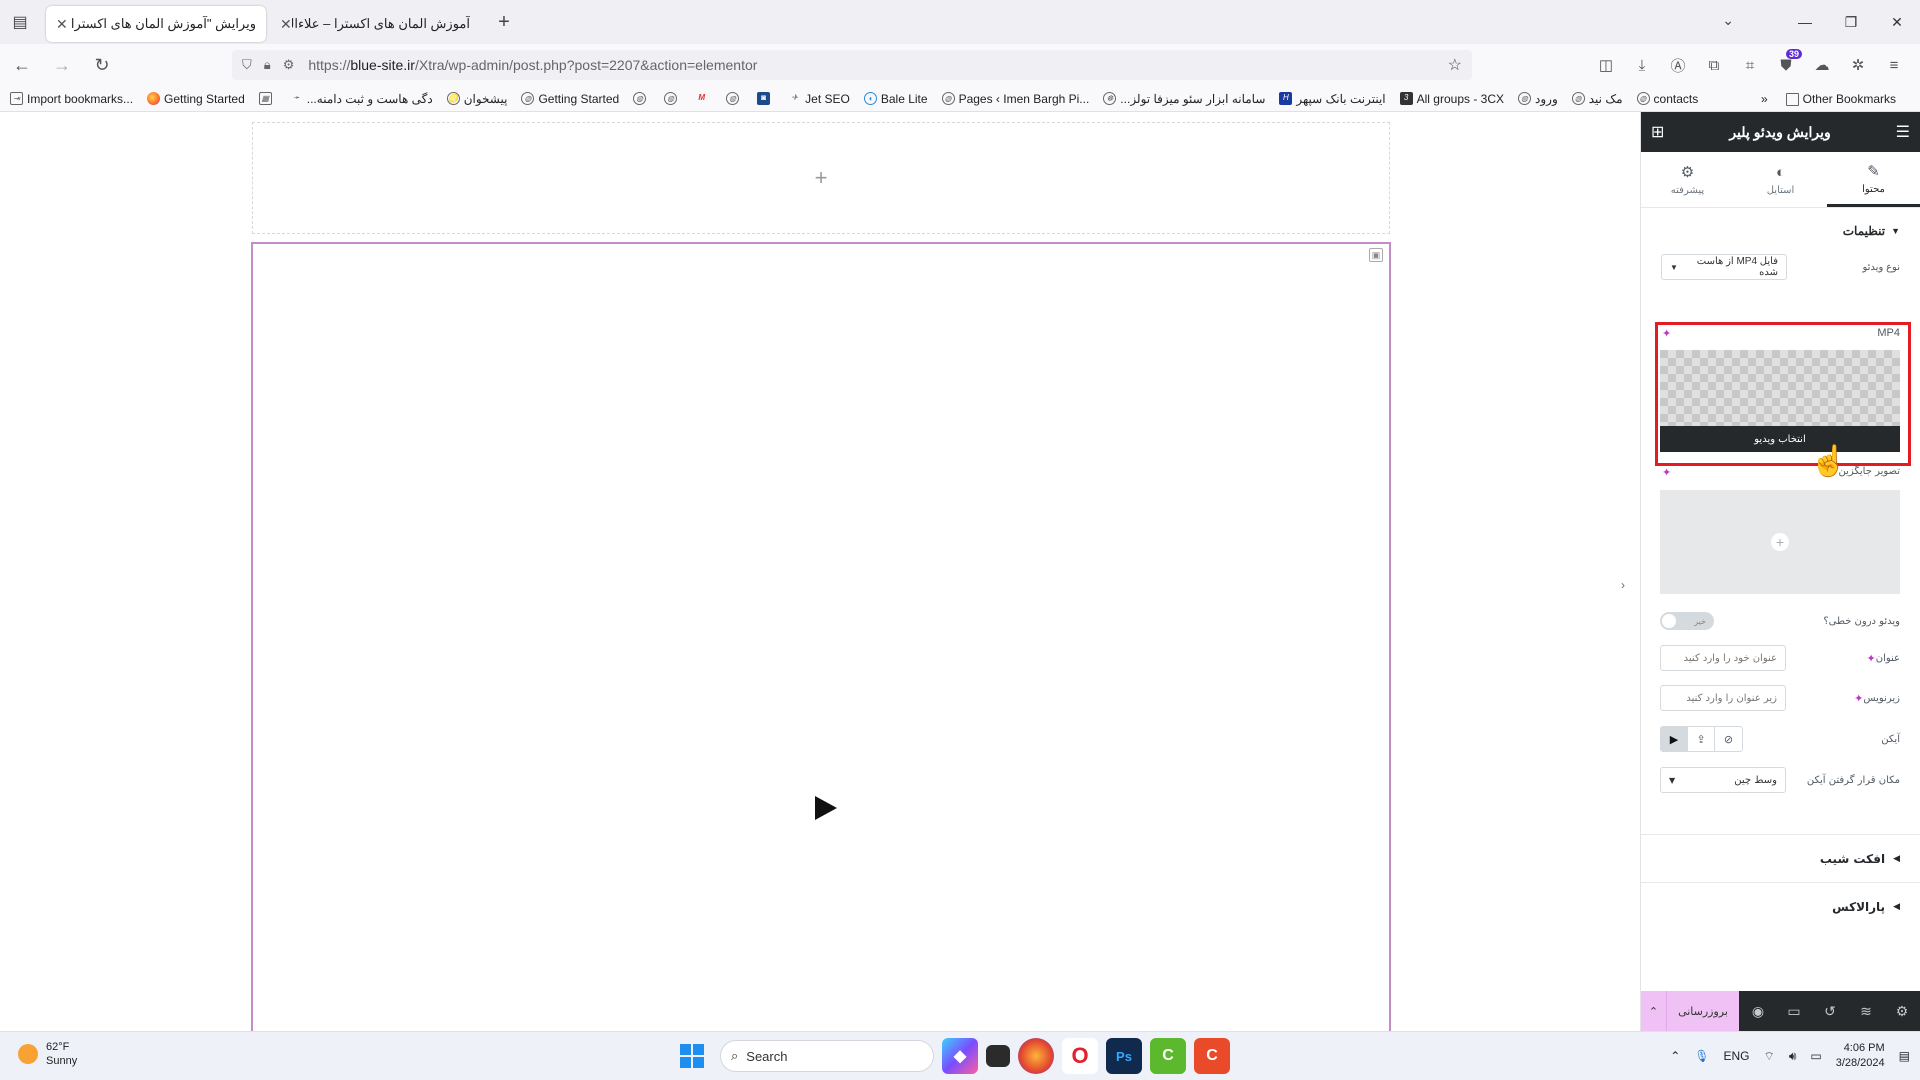  What do you see at coordinates (1873, 179) in the screenshot?
I see `tab-content: ✎ محتوا` at bounding box center [1873, 179].